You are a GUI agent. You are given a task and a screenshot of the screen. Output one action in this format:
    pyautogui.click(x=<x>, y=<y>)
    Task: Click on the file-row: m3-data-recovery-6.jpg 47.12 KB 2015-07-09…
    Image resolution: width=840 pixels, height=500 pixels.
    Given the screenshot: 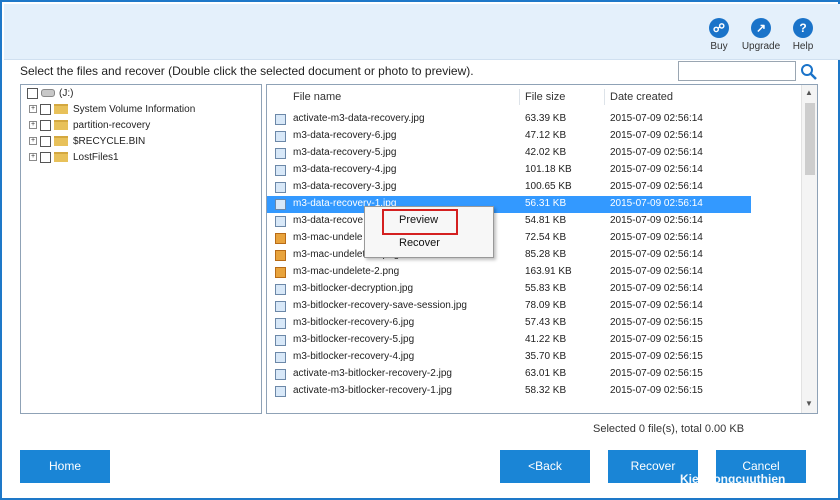 What is the action you would take?
    pyautogui.click(x=509, y=136)
    